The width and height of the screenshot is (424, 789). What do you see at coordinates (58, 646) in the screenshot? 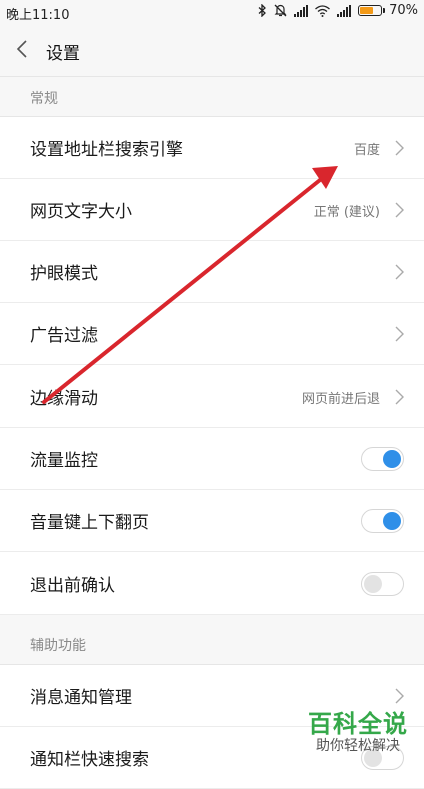
I see `section-title: 辅助功能` at bounding box center [58, 646].